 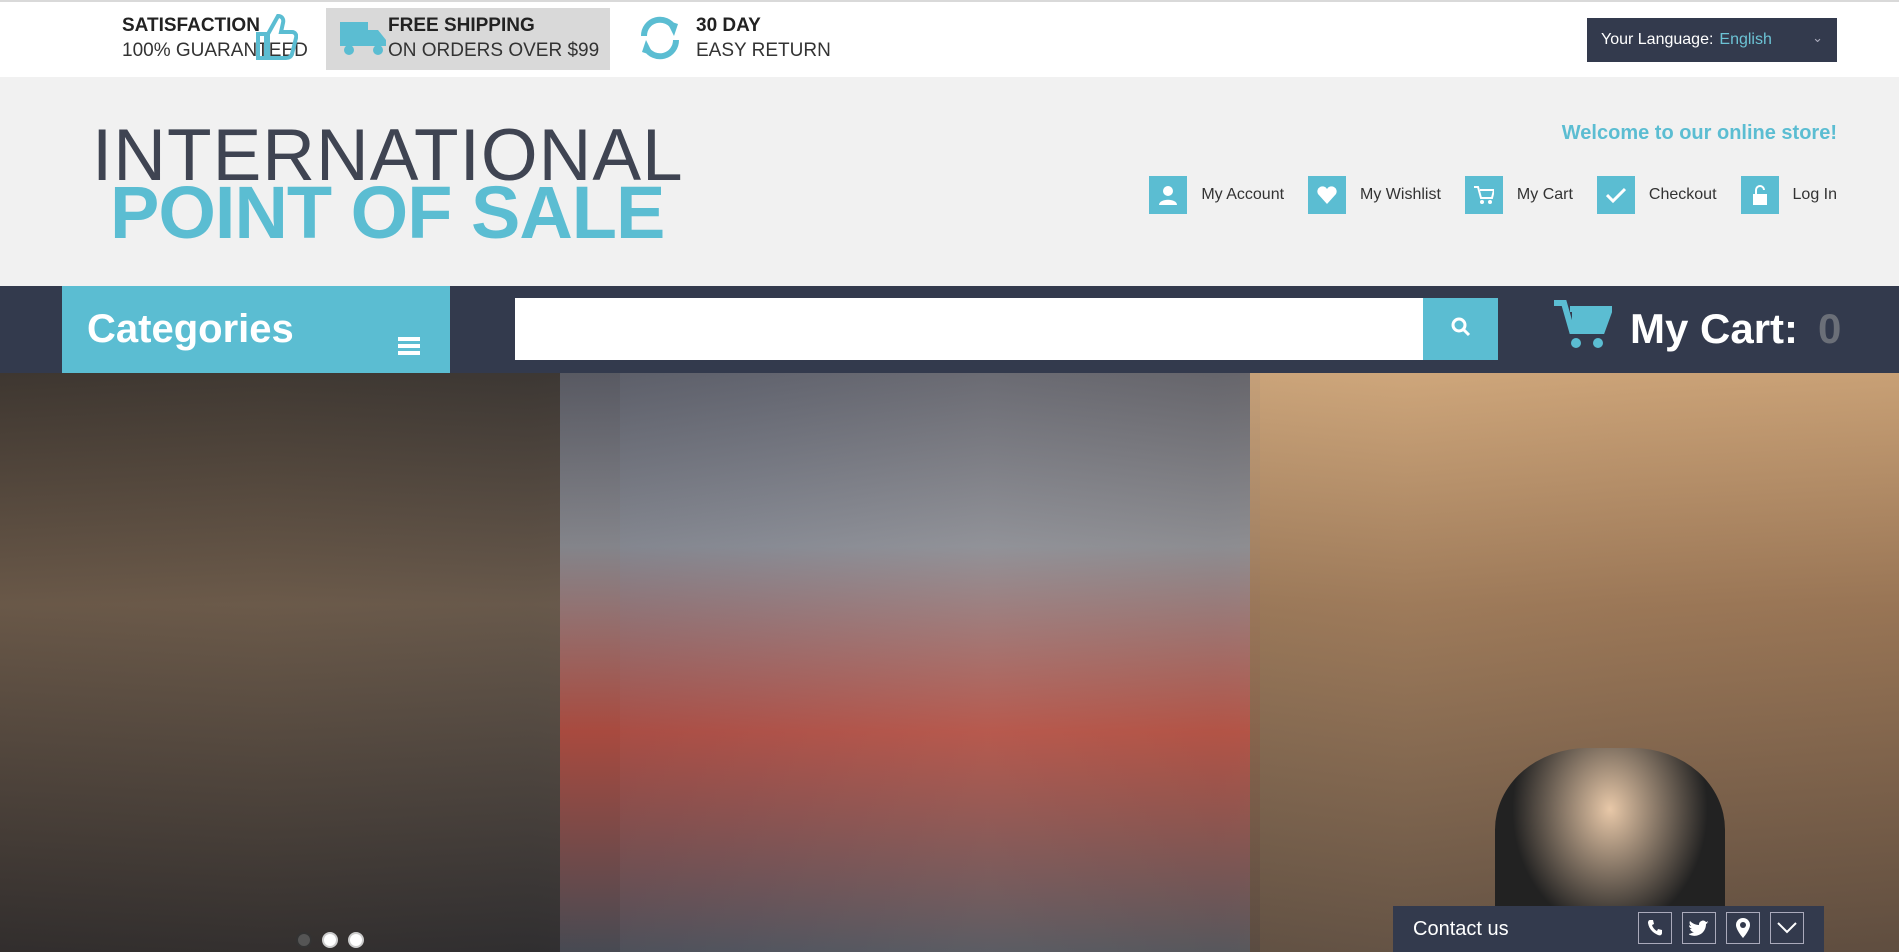 I want to click on map-pin-icon, so click(x=1743, y=928).